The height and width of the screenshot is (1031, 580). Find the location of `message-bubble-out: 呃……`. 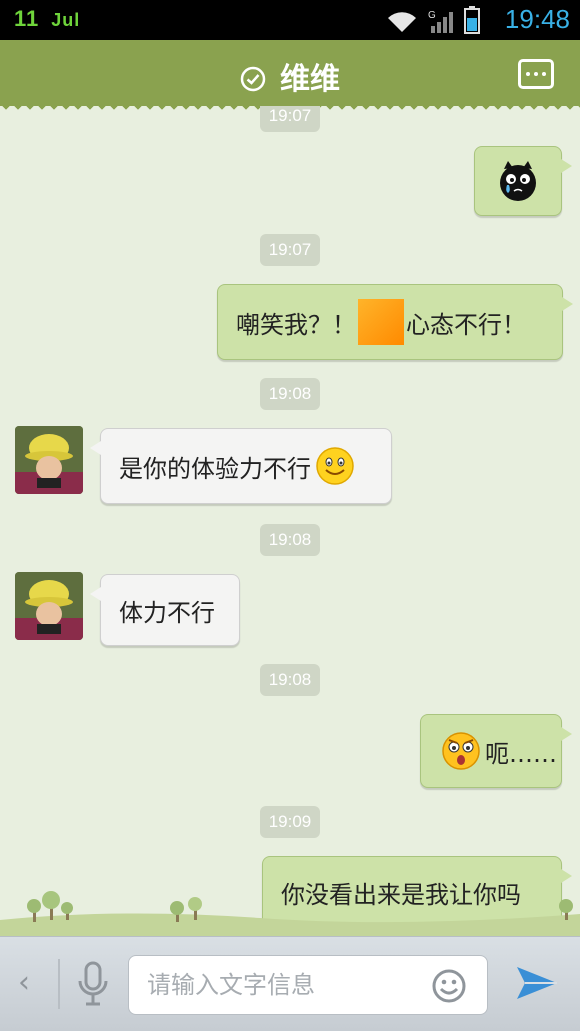

message-bubble-out: 呃…… is located at coordinates (496, 751).